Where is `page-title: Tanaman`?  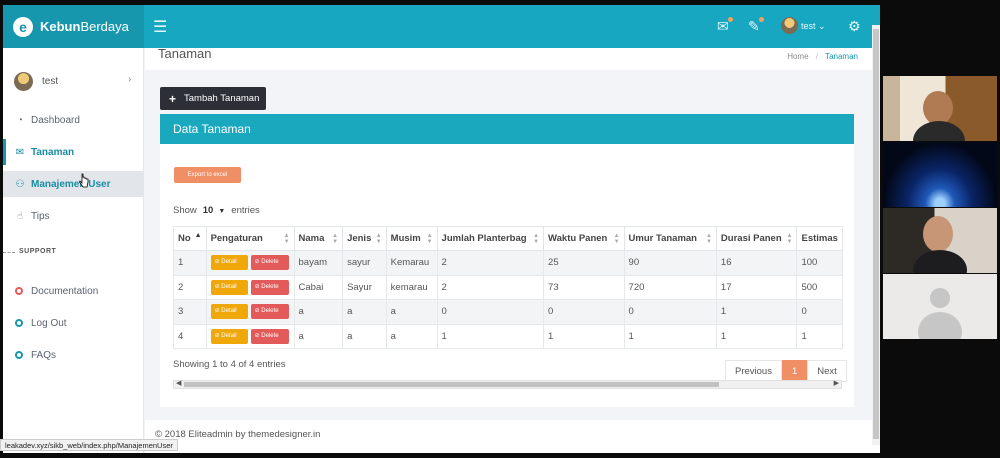
page-title: Tanaman is located at coordinates (185, 53).